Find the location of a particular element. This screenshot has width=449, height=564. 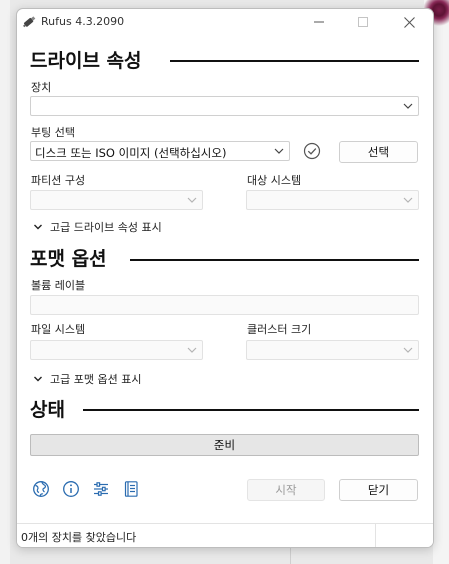

drive-properties-divider is located at coordinates (294, 61).